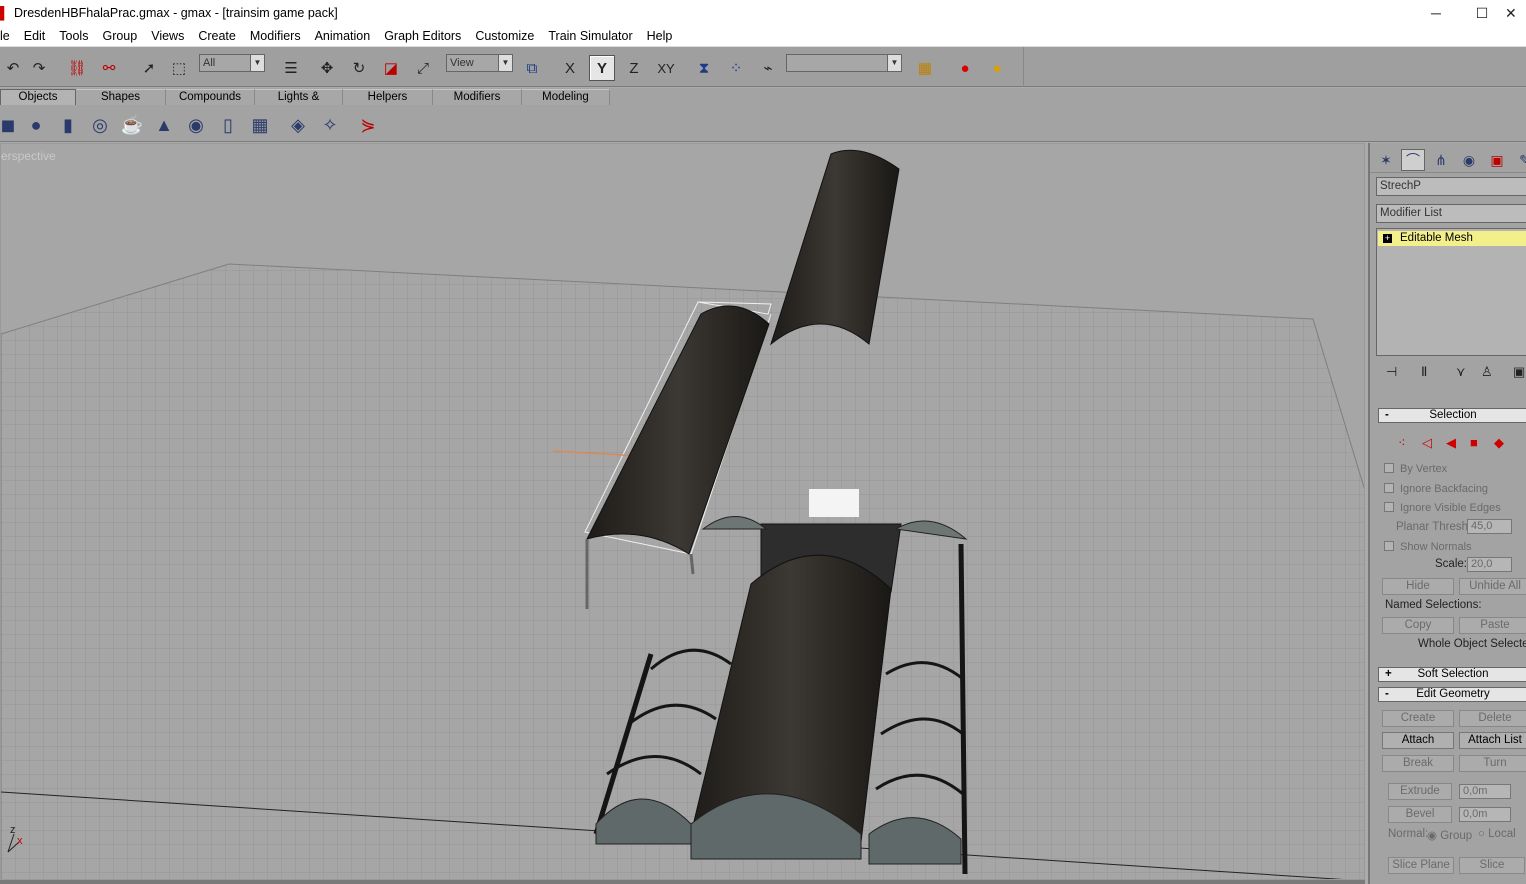  Describe the element at coordinates (35, 36) in the screenshot. I see `menu-edit: Edit` at that location.